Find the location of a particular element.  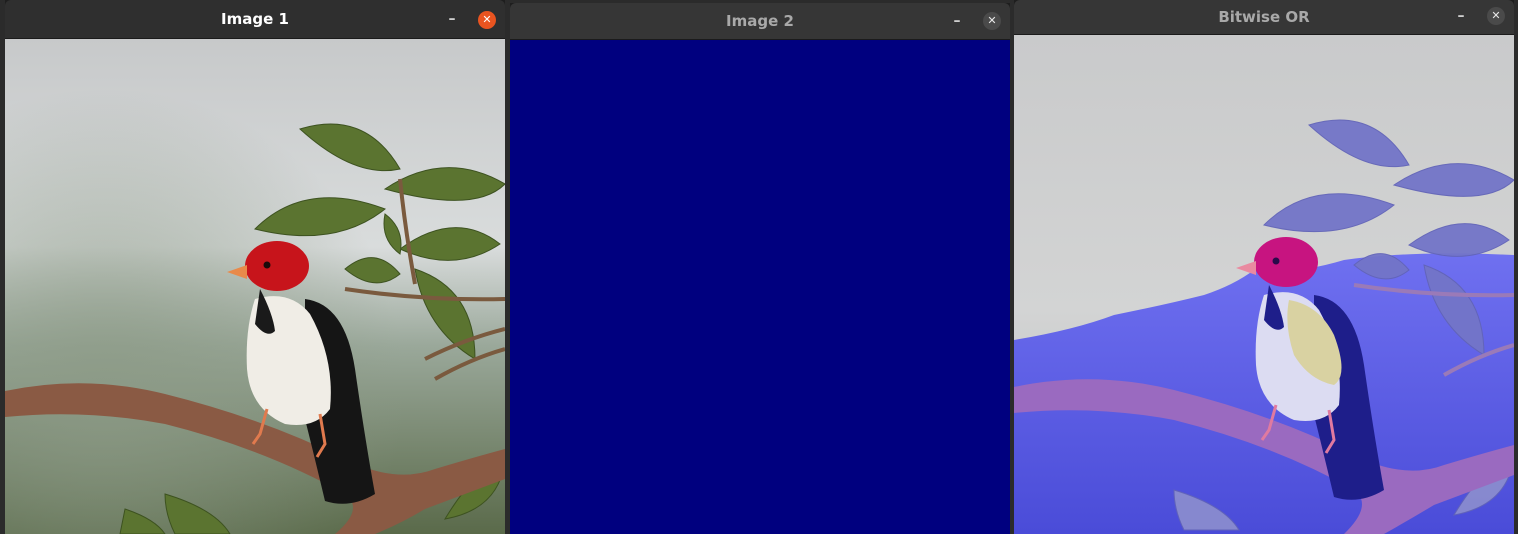

window-title: Image 2 is located at coordinates (760, 21).